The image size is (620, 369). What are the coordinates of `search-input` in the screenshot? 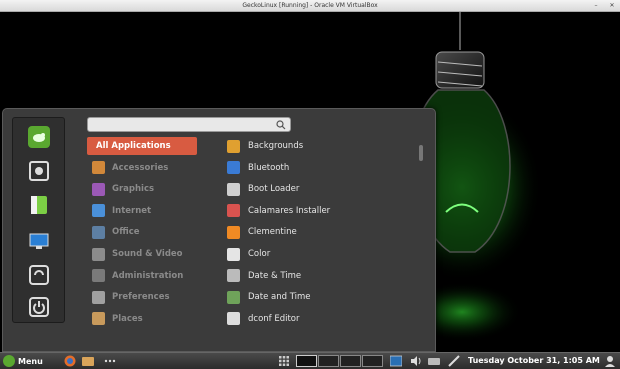 It's located at (182, 125).